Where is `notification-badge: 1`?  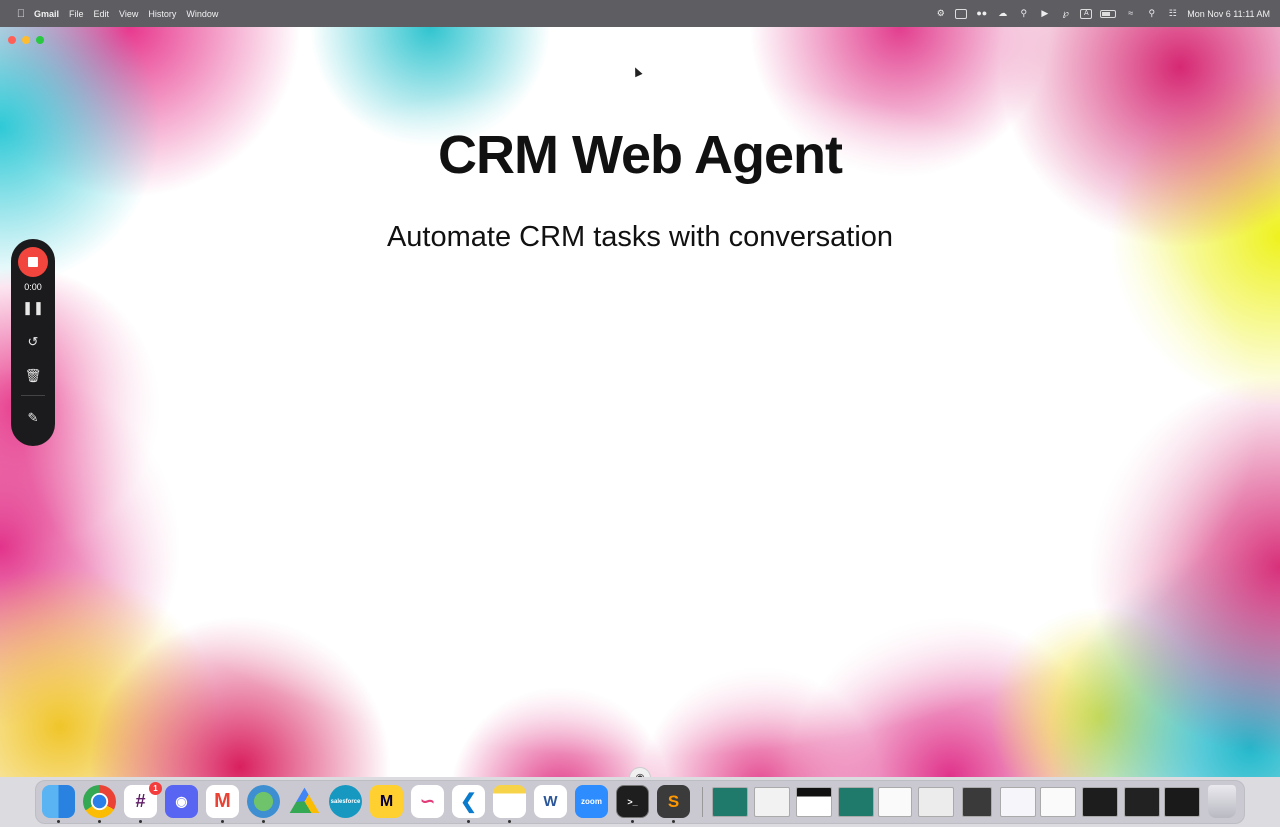 notification-badge: 1 is located at coordinates (155, 788).